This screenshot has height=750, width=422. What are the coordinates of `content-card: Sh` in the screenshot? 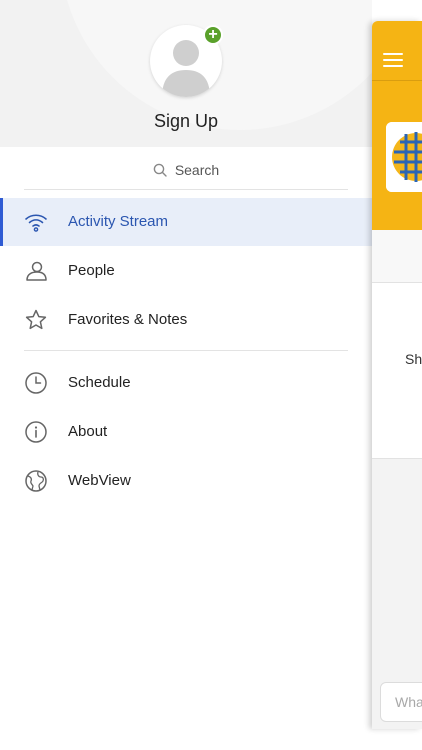 It's located at (397, 371).